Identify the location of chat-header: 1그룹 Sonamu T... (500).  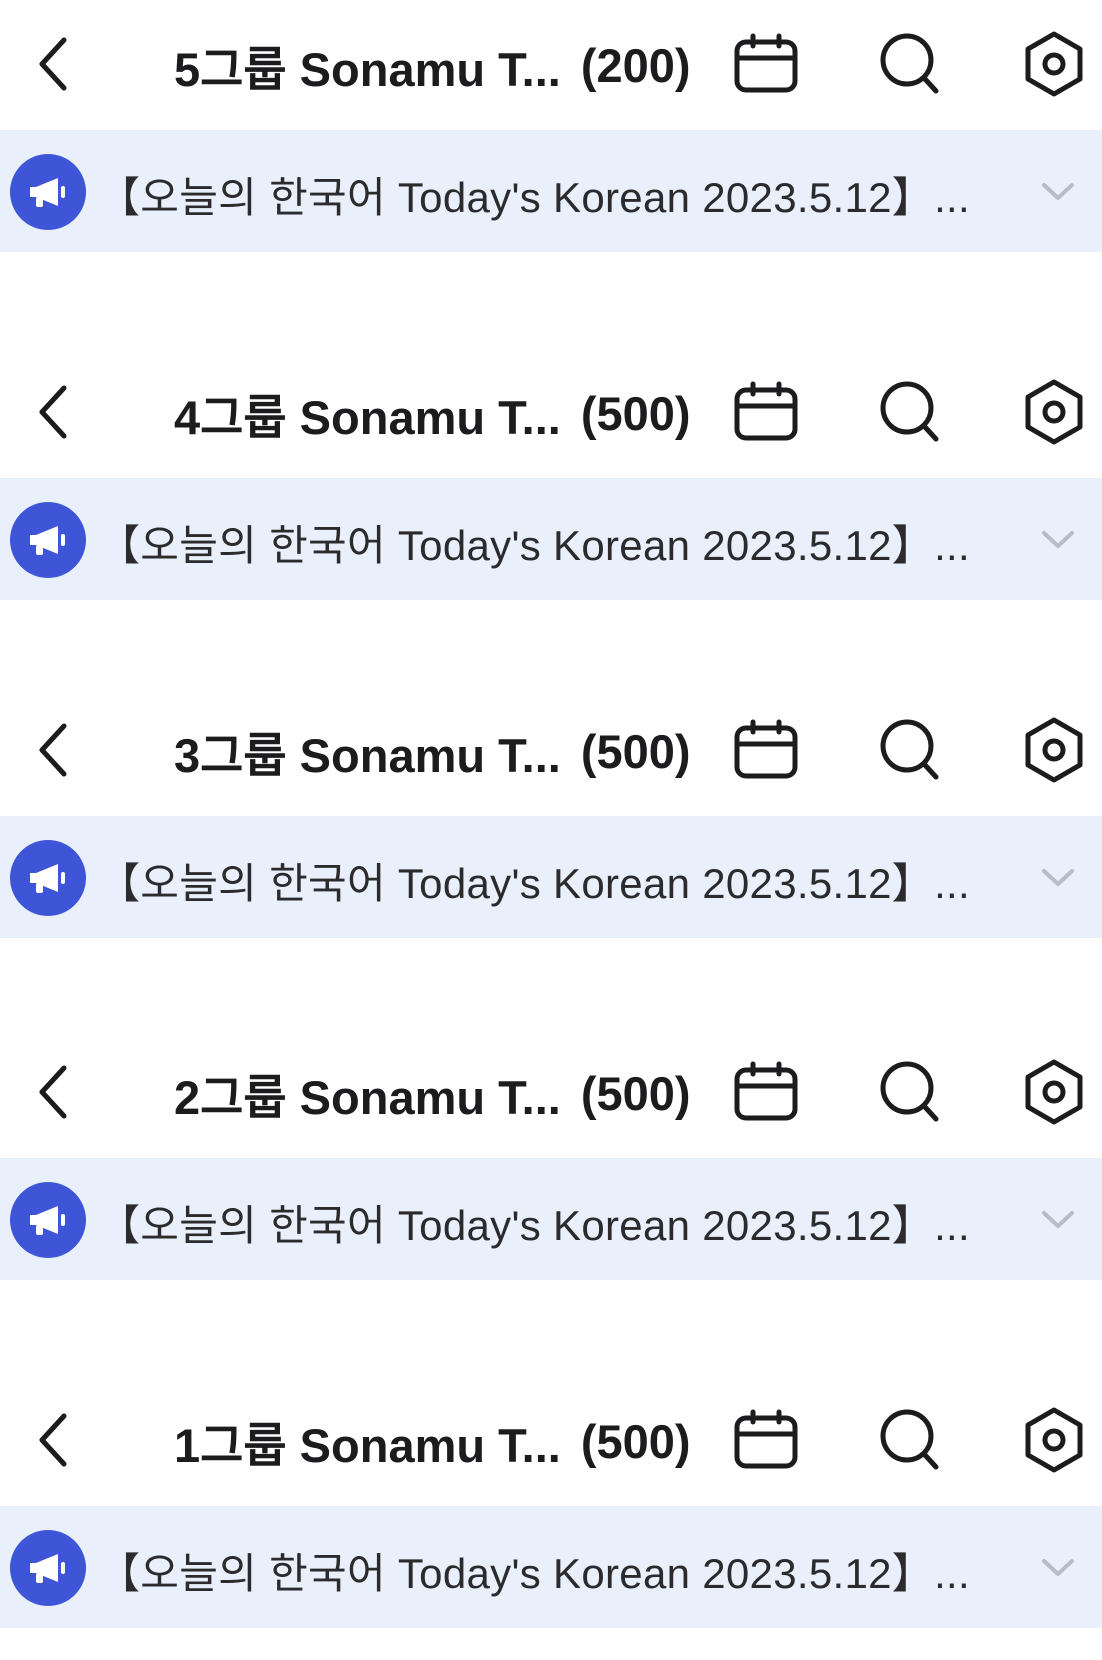
(551, 1441).